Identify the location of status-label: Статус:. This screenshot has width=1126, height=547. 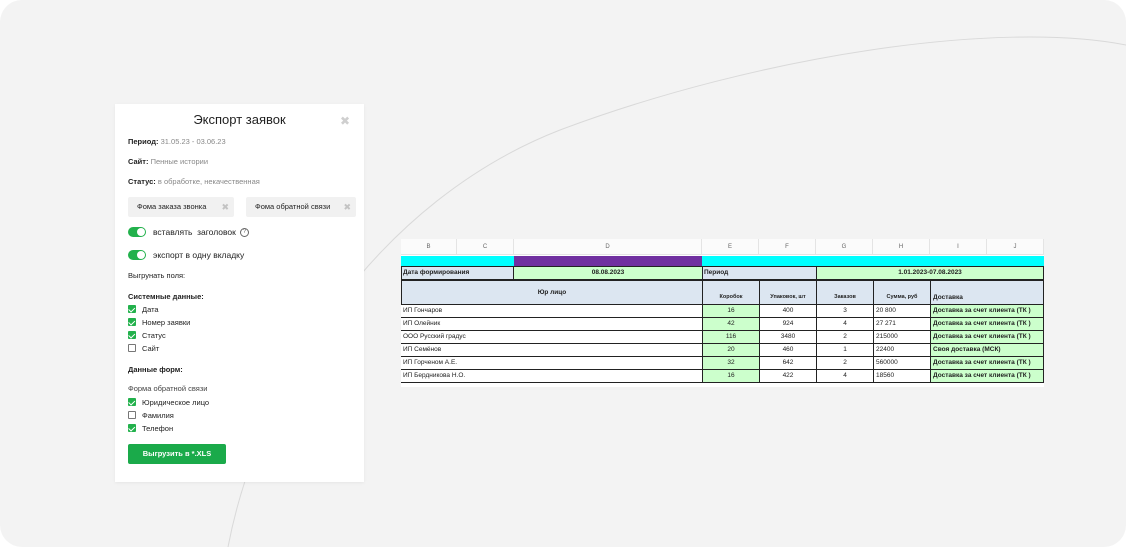
(142, 181).